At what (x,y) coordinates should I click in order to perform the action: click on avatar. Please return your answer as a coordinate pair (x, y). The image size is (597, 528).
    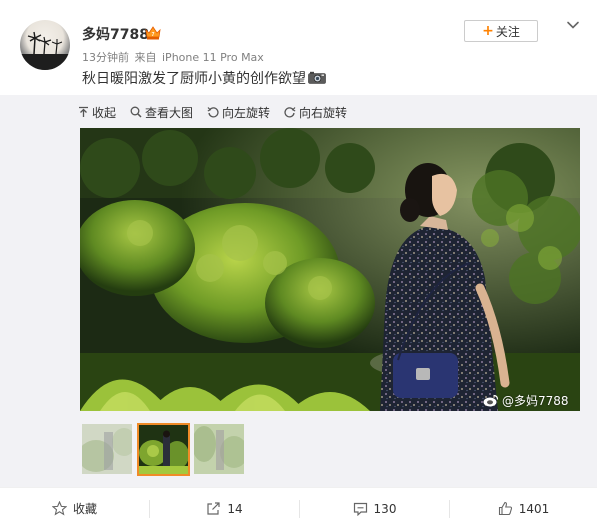
    Looking at the image, I should click on (45, 45).